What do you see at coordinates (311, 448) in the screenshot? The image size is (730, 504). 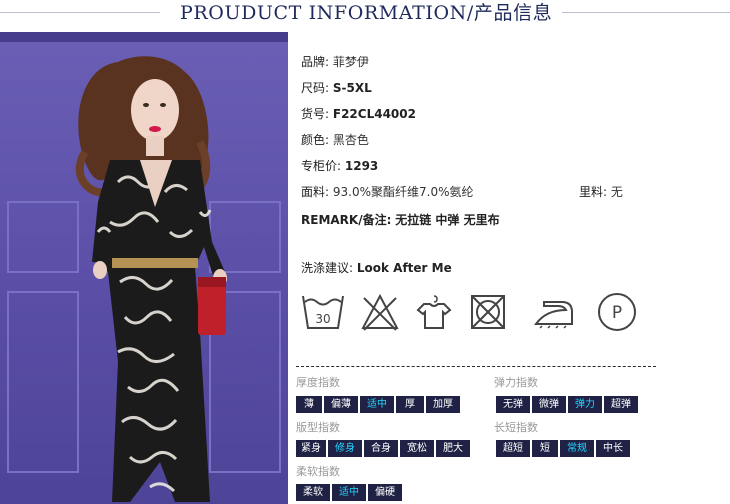 I see `fit-option: 紧身` at bounding box center [311, 448].